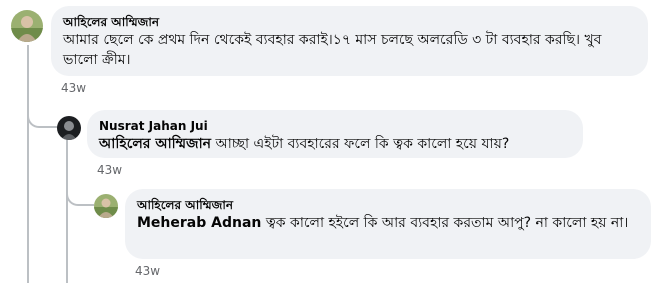  Describe the element at coordinates (335, 126) in the screenshot. I see `comment-author: Nusrat Jahan Jui` at that location.